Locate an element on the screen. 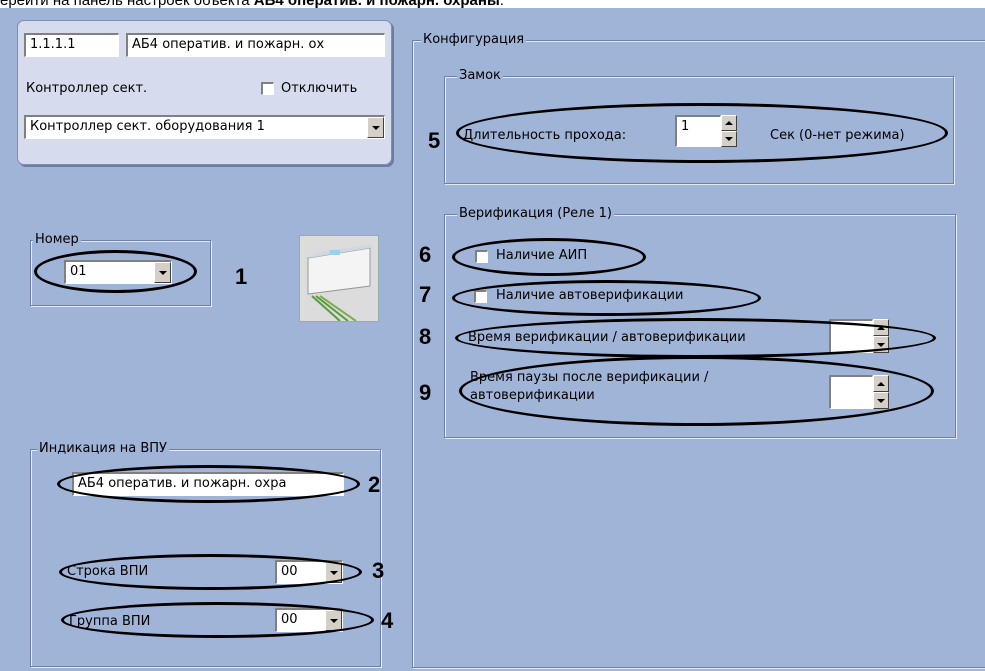 Image resolution: width=985 pixels, height=671 pixels. device-thumbnail is located at coordinates (339, 278).